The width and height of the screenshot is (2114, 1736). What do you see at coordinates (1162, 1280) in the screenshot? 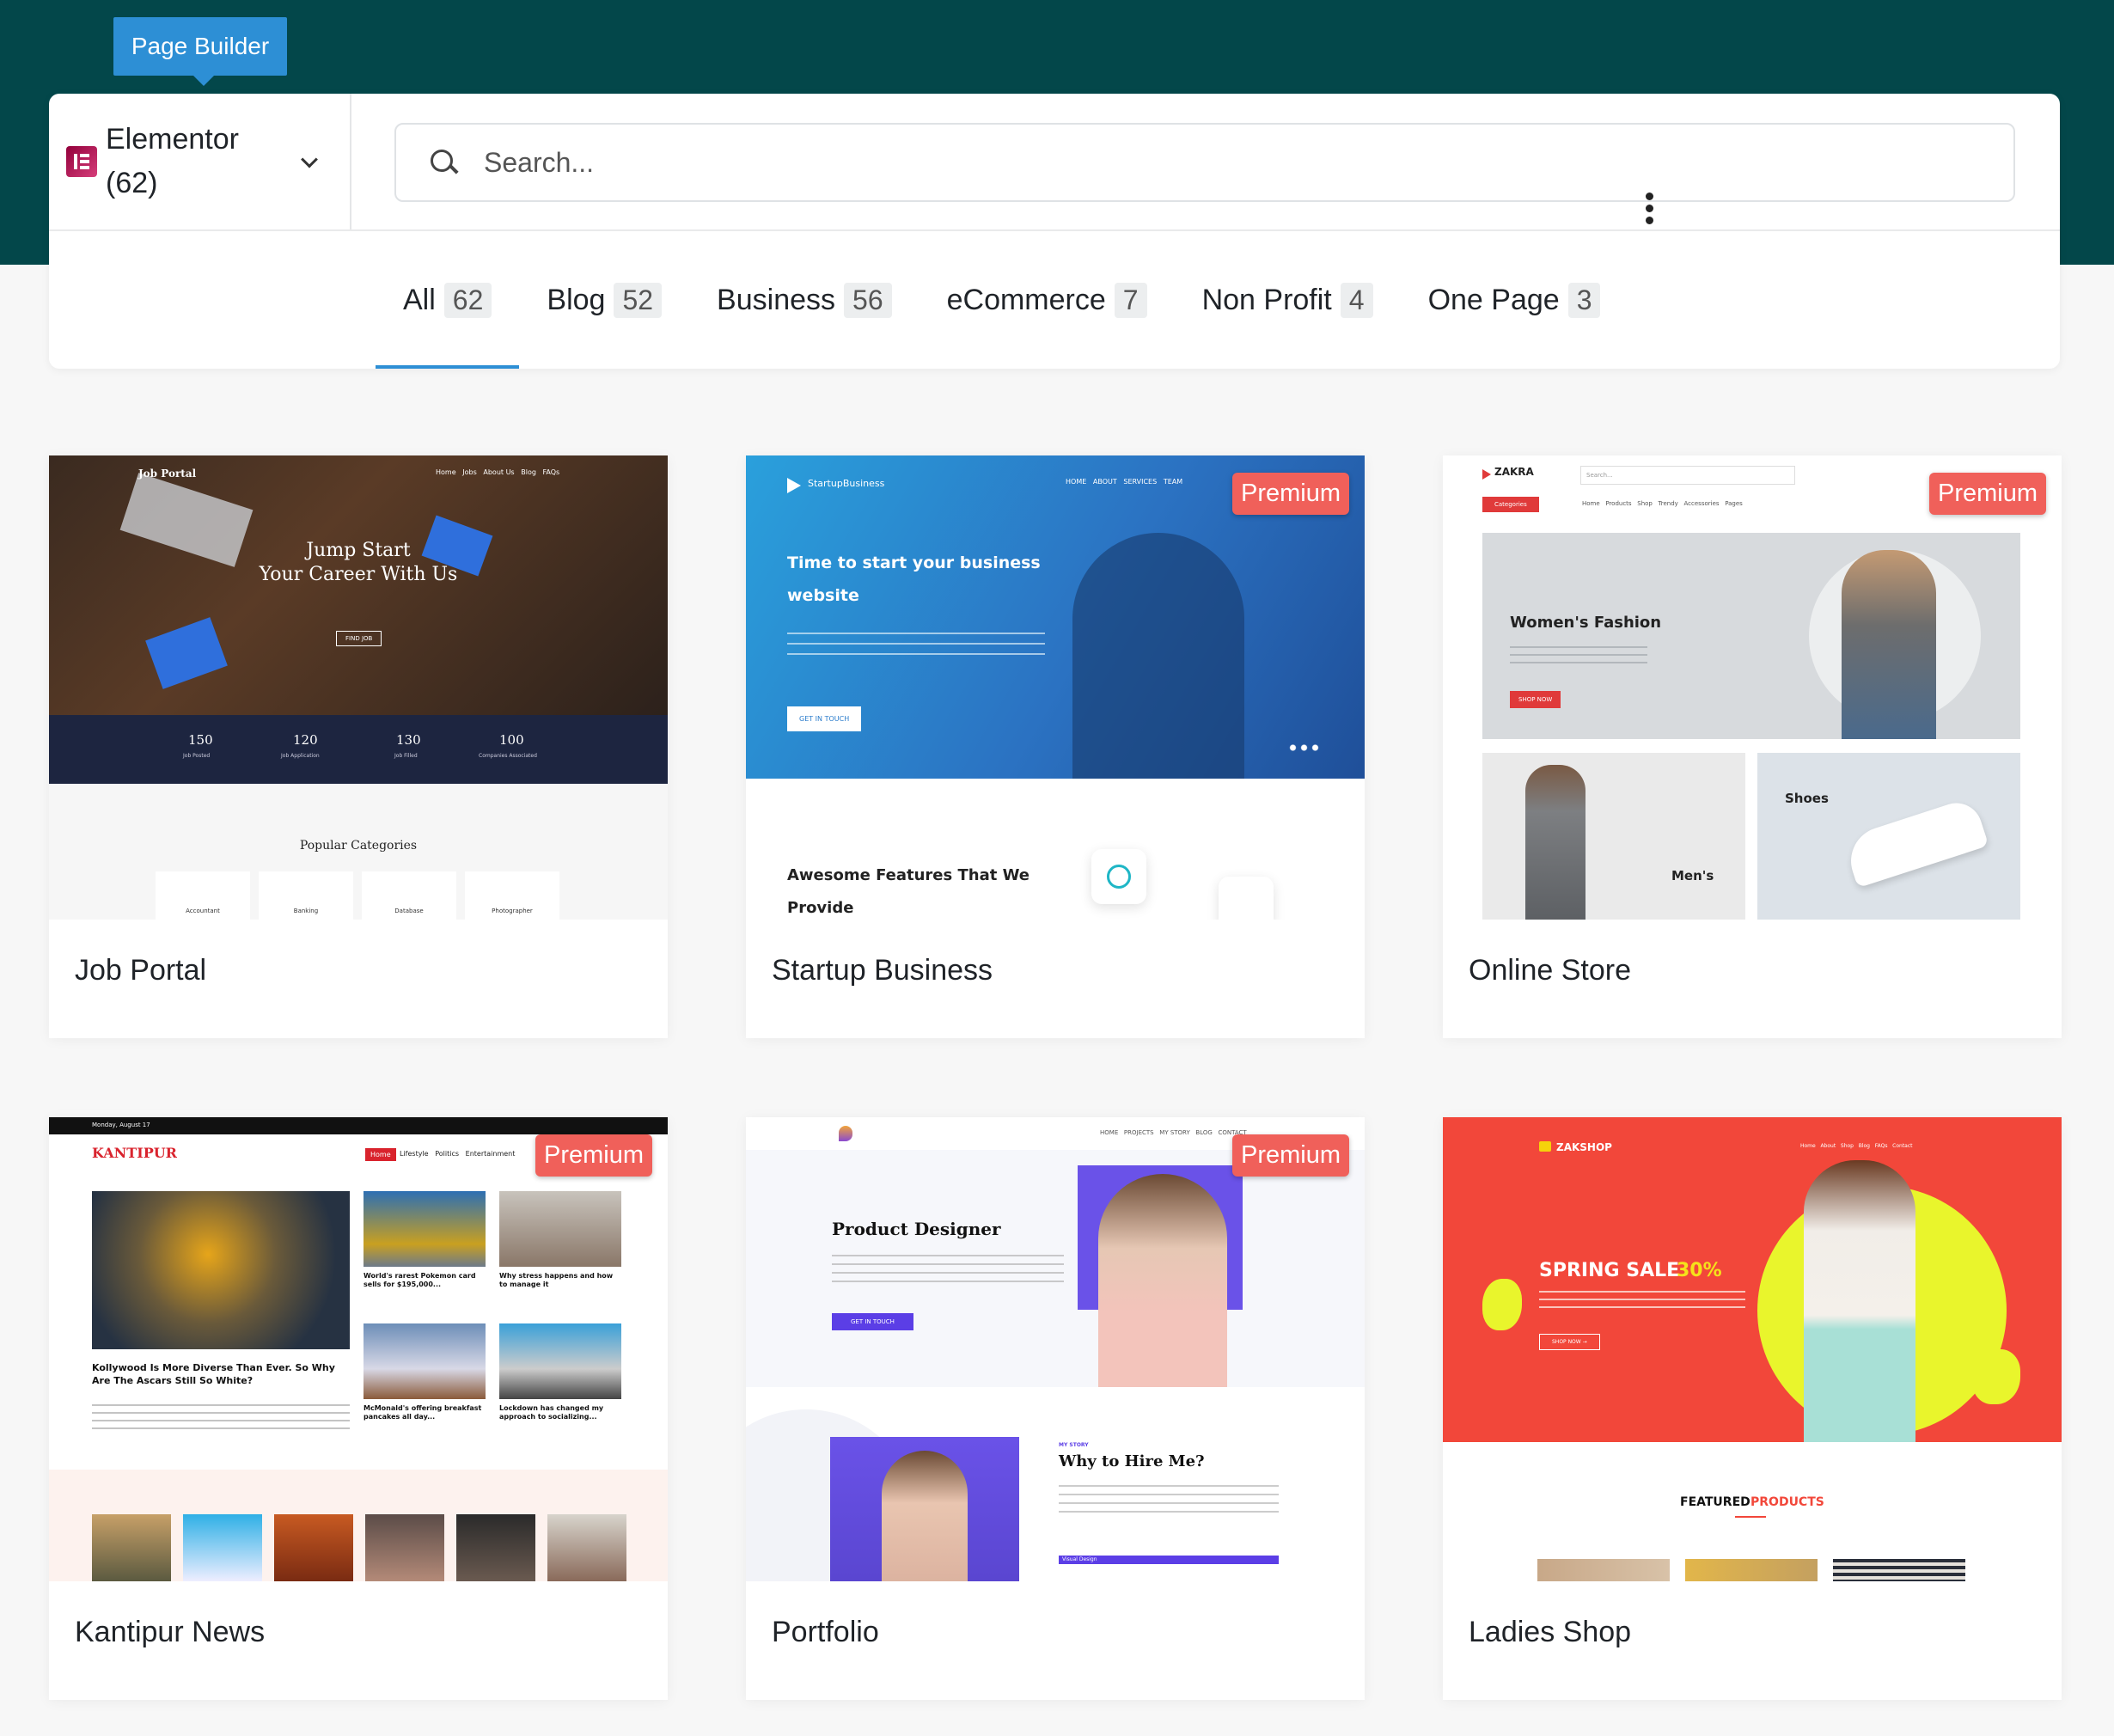
I see `hero-portrait` at bounding box center [1162, 1280].